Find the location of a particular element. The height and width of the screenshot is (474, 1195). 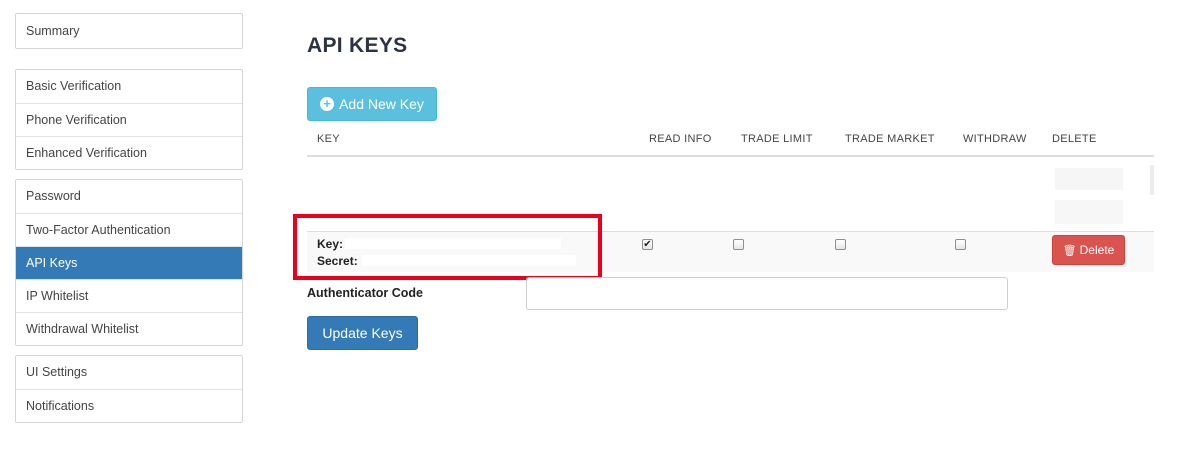

authenticator-code-label: Authenticator Code is located at coordinates (365, 293).